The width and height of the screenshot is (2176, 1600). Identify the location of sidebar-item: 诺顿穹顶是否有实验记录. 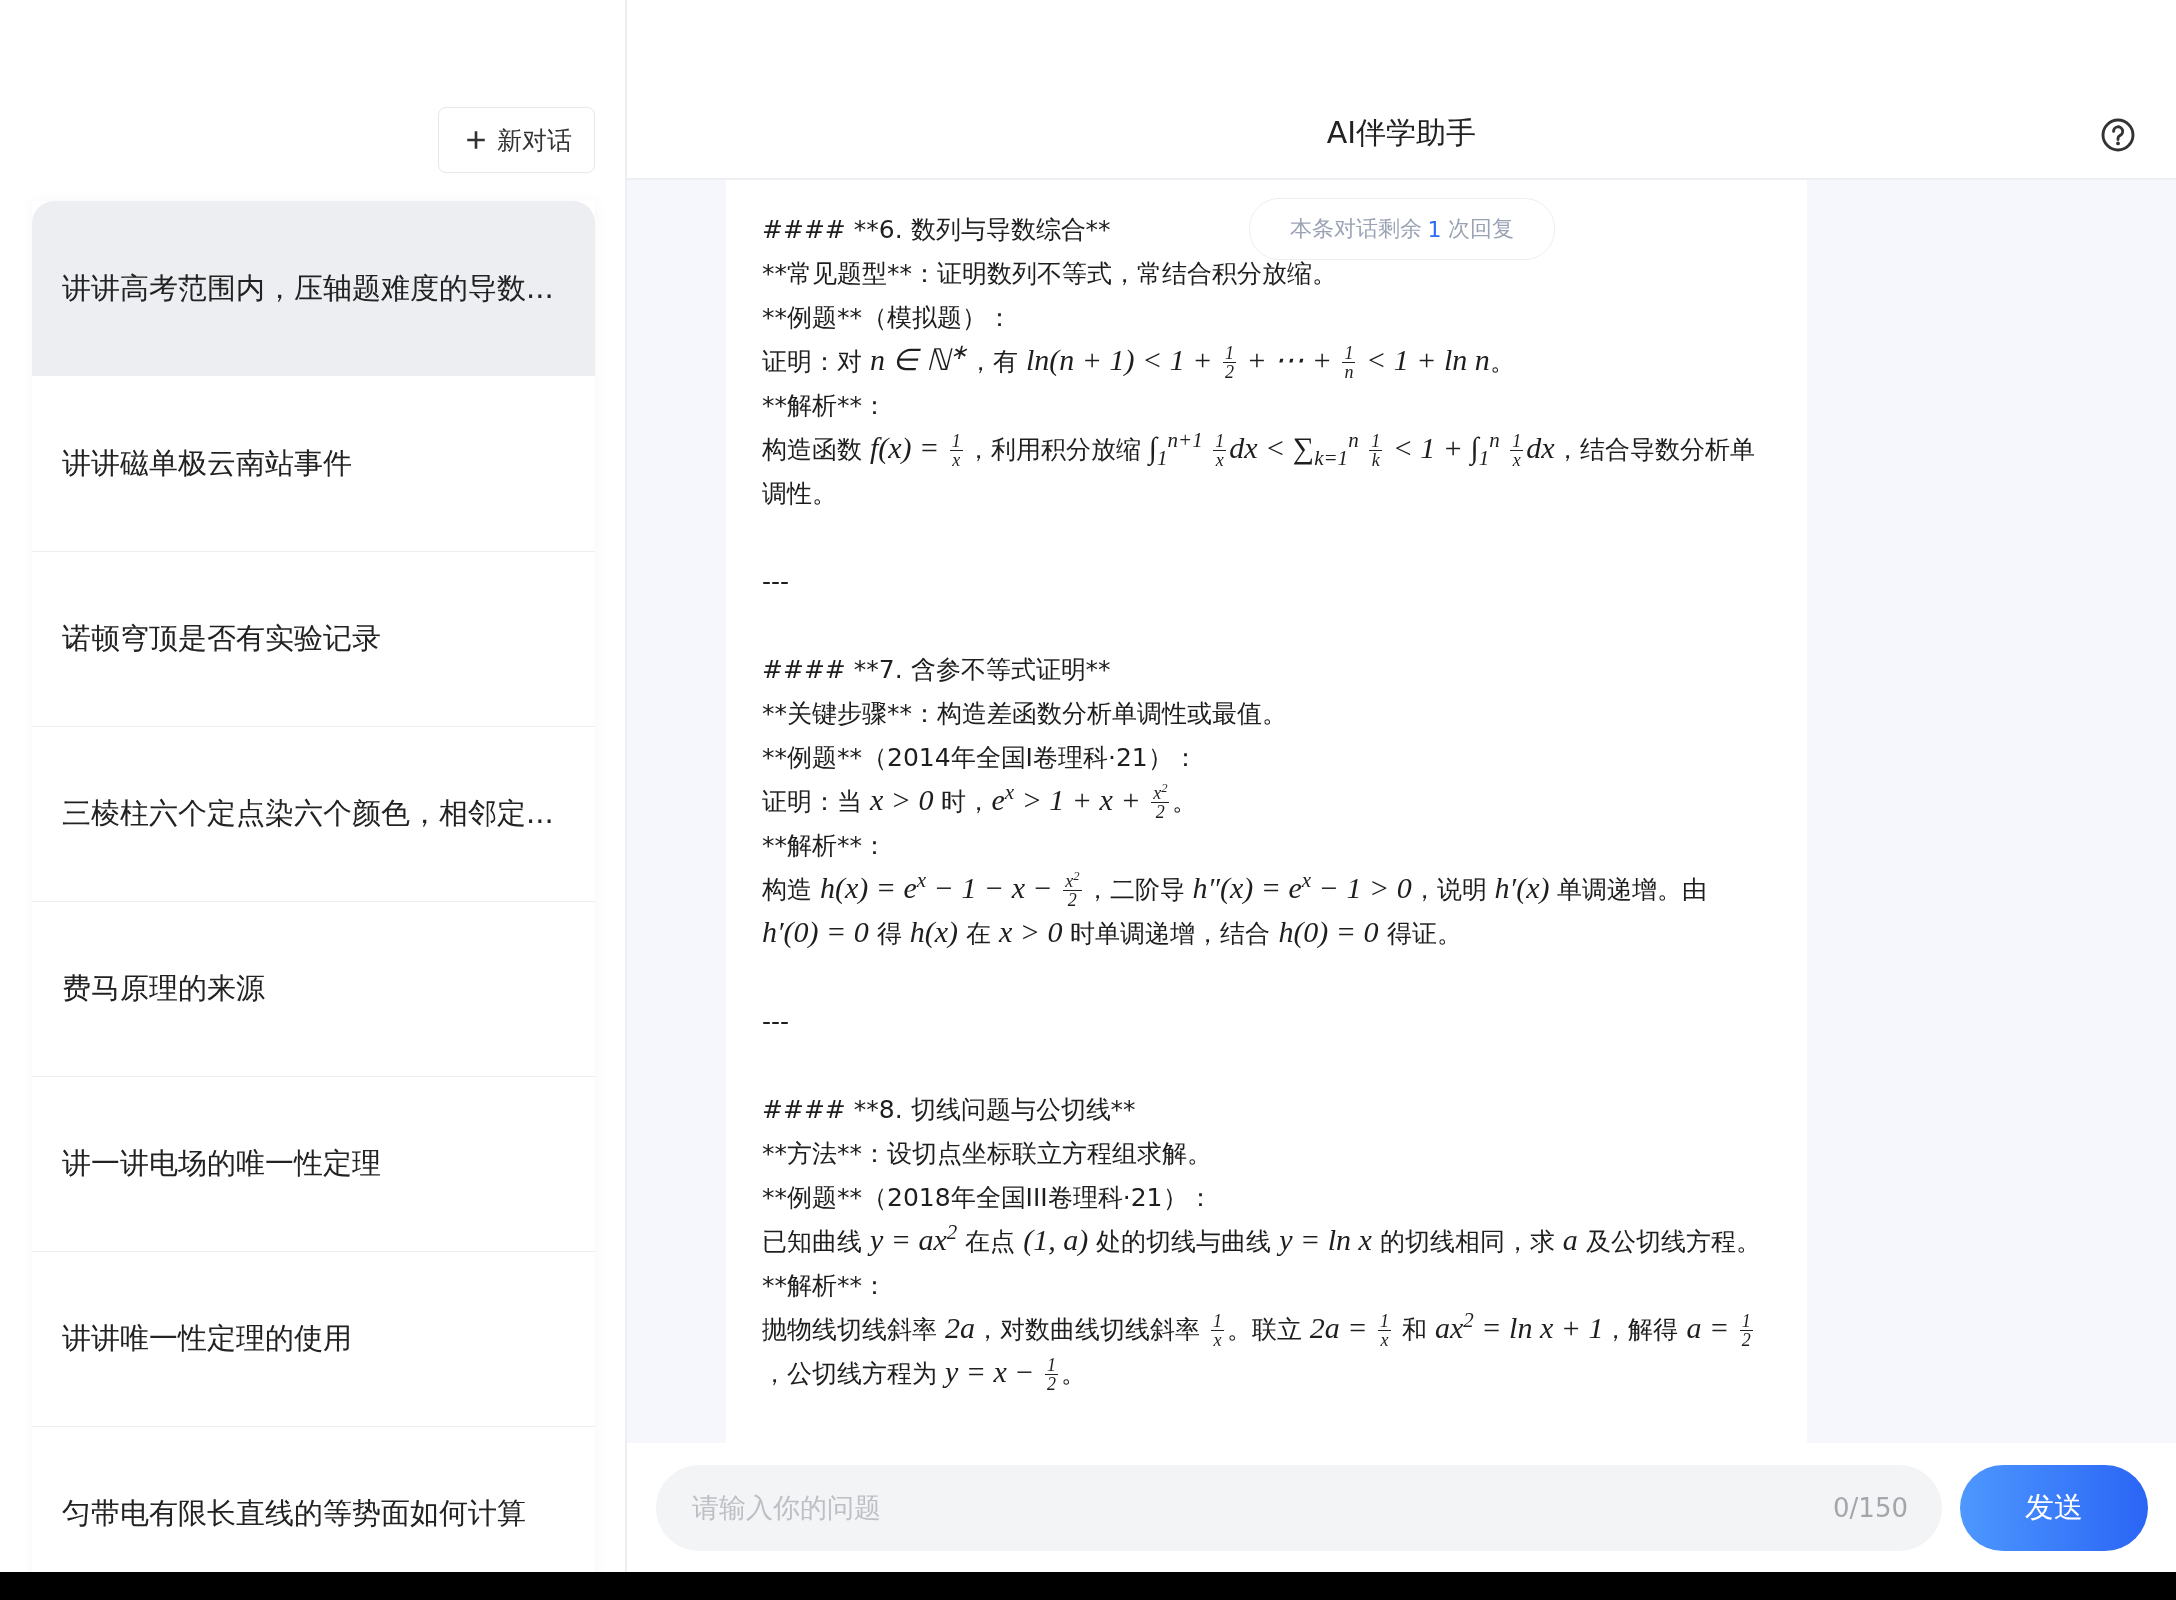
(313, 638).